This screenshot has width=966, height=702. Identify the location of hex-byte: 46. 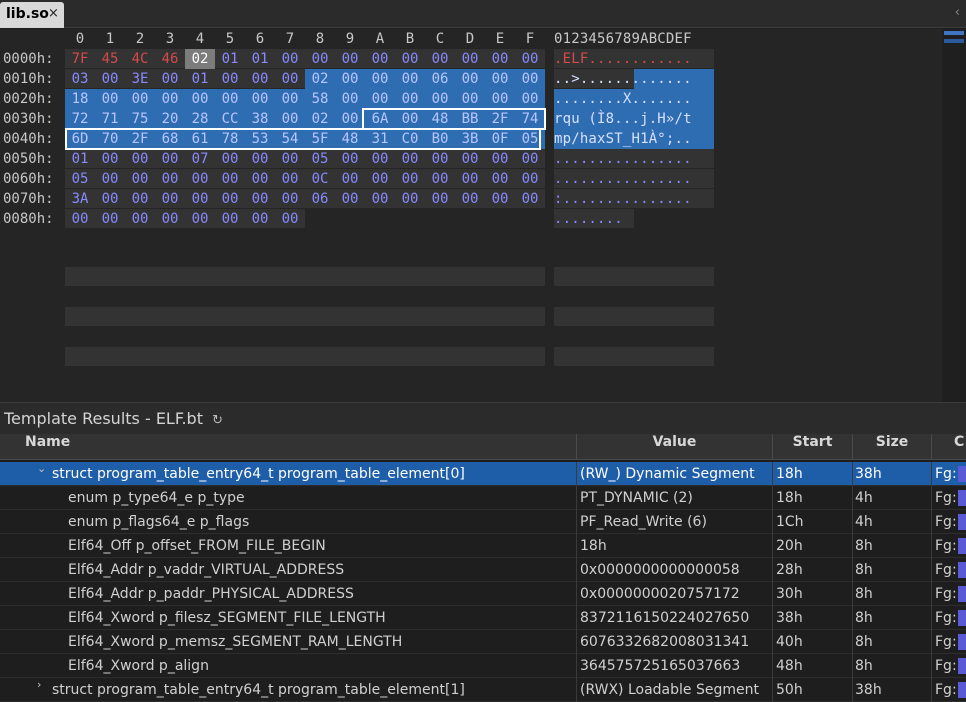
(170, 59).